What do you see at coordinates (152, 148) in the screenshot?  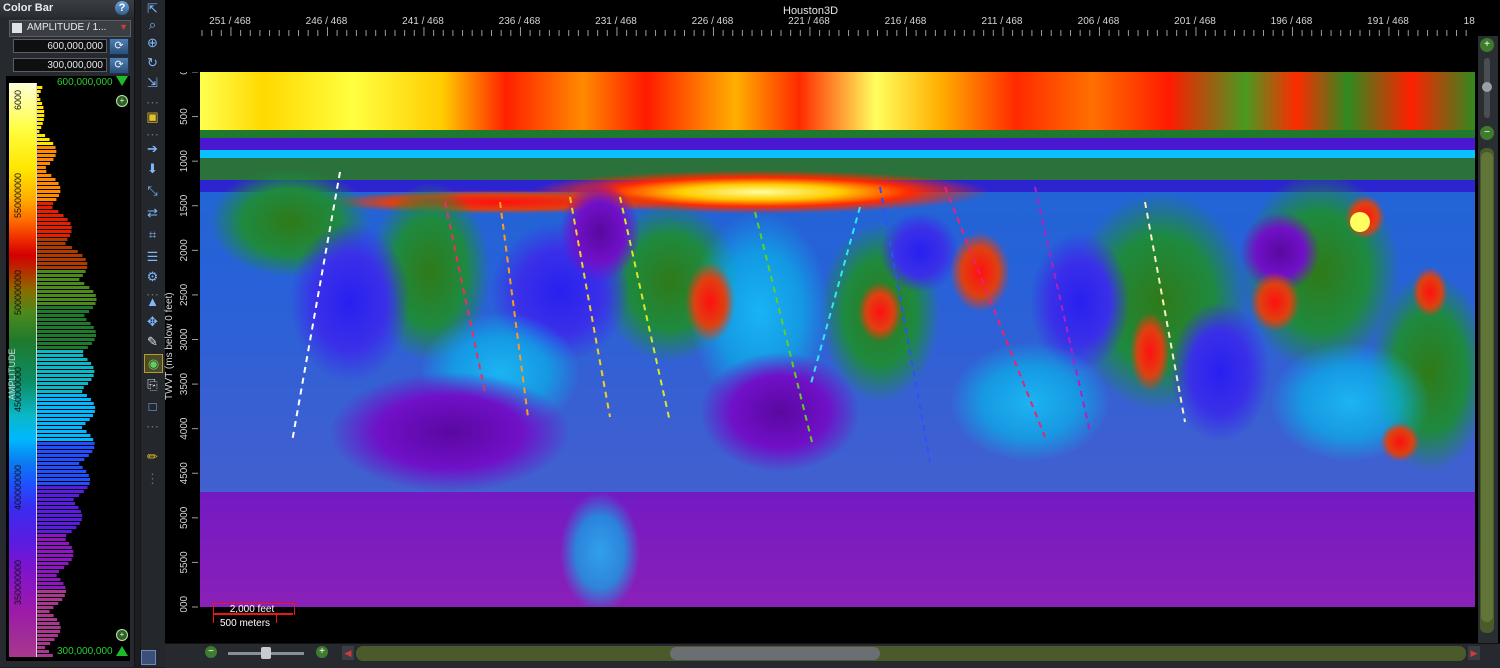 I see `arrow-right-icon: ➔` at bounding box center [152, 148].